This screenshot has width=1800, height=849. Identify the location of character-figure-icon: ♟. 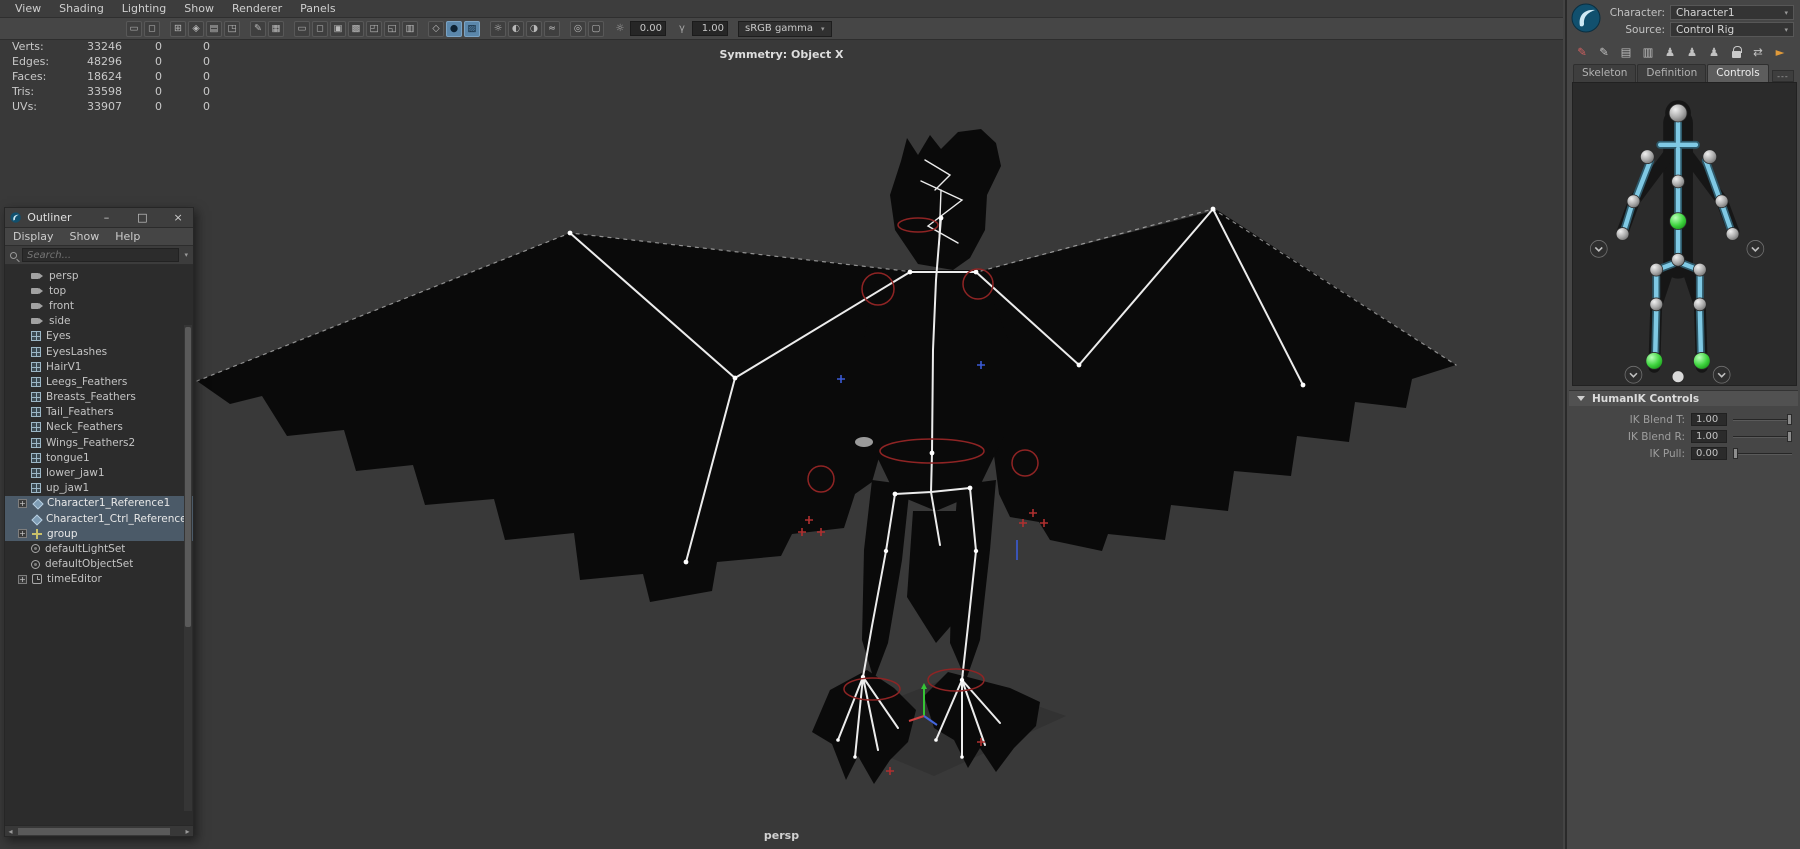
(1670, 52).